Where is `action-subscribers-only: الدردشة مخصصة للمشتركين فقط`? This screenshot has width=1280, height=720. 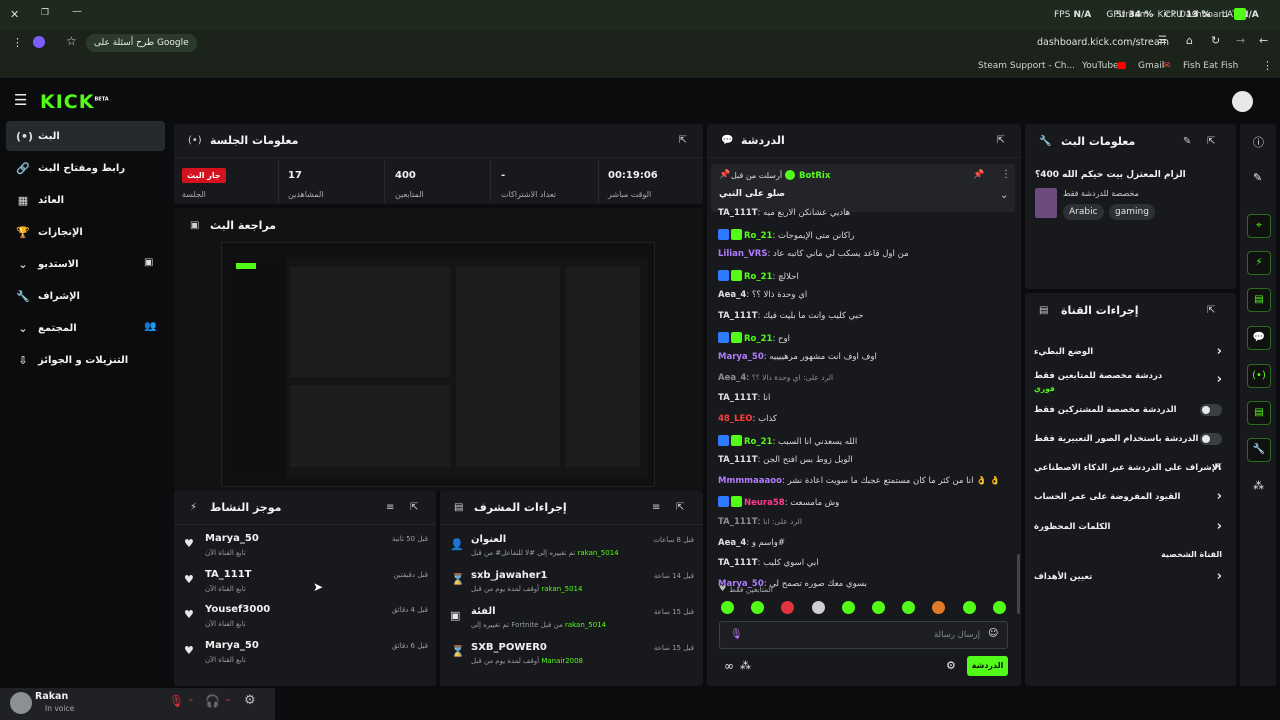
action-subscribers-only: الدردشة مخصصة للمشتركين فقط is located at coordinates (1130, 411).